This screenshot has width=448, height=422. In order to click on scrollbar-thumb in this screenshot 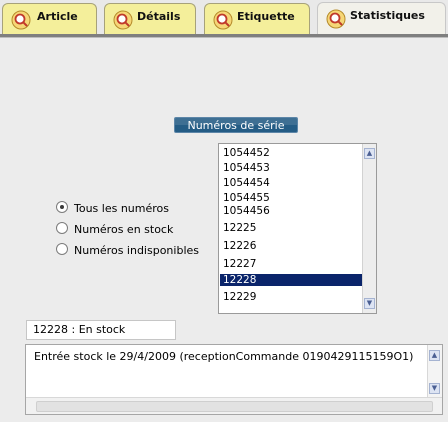, I will do `click(234, 406)`.